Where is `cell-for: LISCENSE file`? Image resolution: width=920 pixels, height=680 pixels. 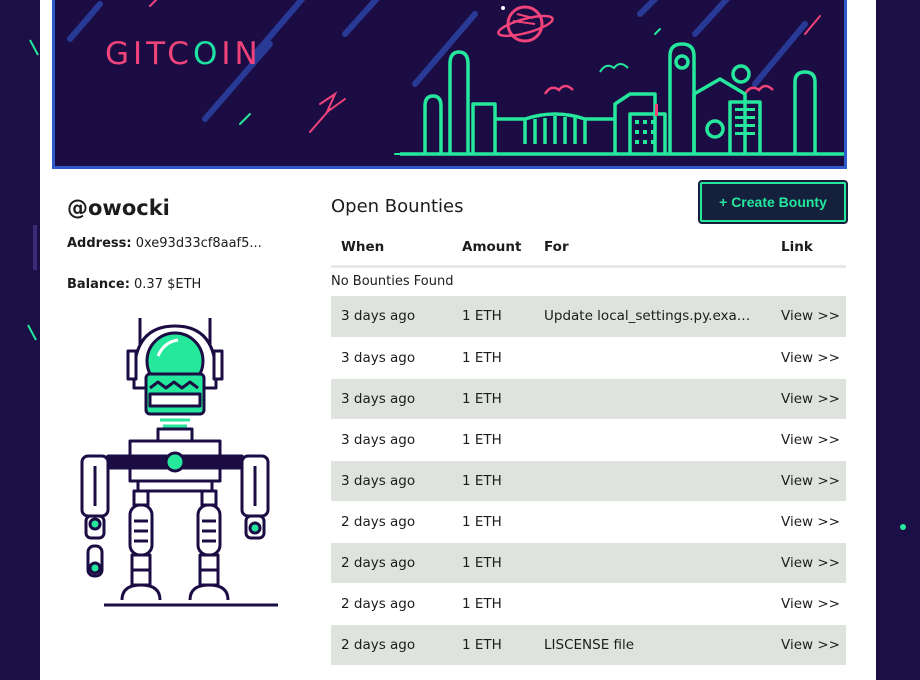 cell-for: LISCENSE file is located at coordinates (652, 645).